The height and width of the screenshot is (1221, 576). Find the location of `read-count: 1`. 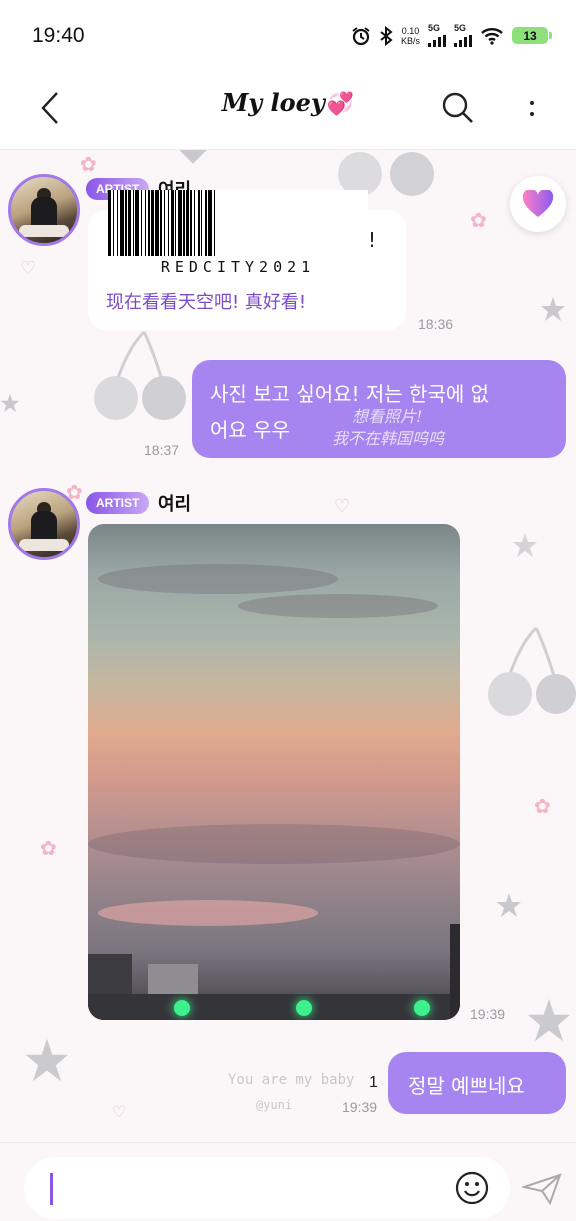

read-count: 1 is located at coordinates (373, 1082).